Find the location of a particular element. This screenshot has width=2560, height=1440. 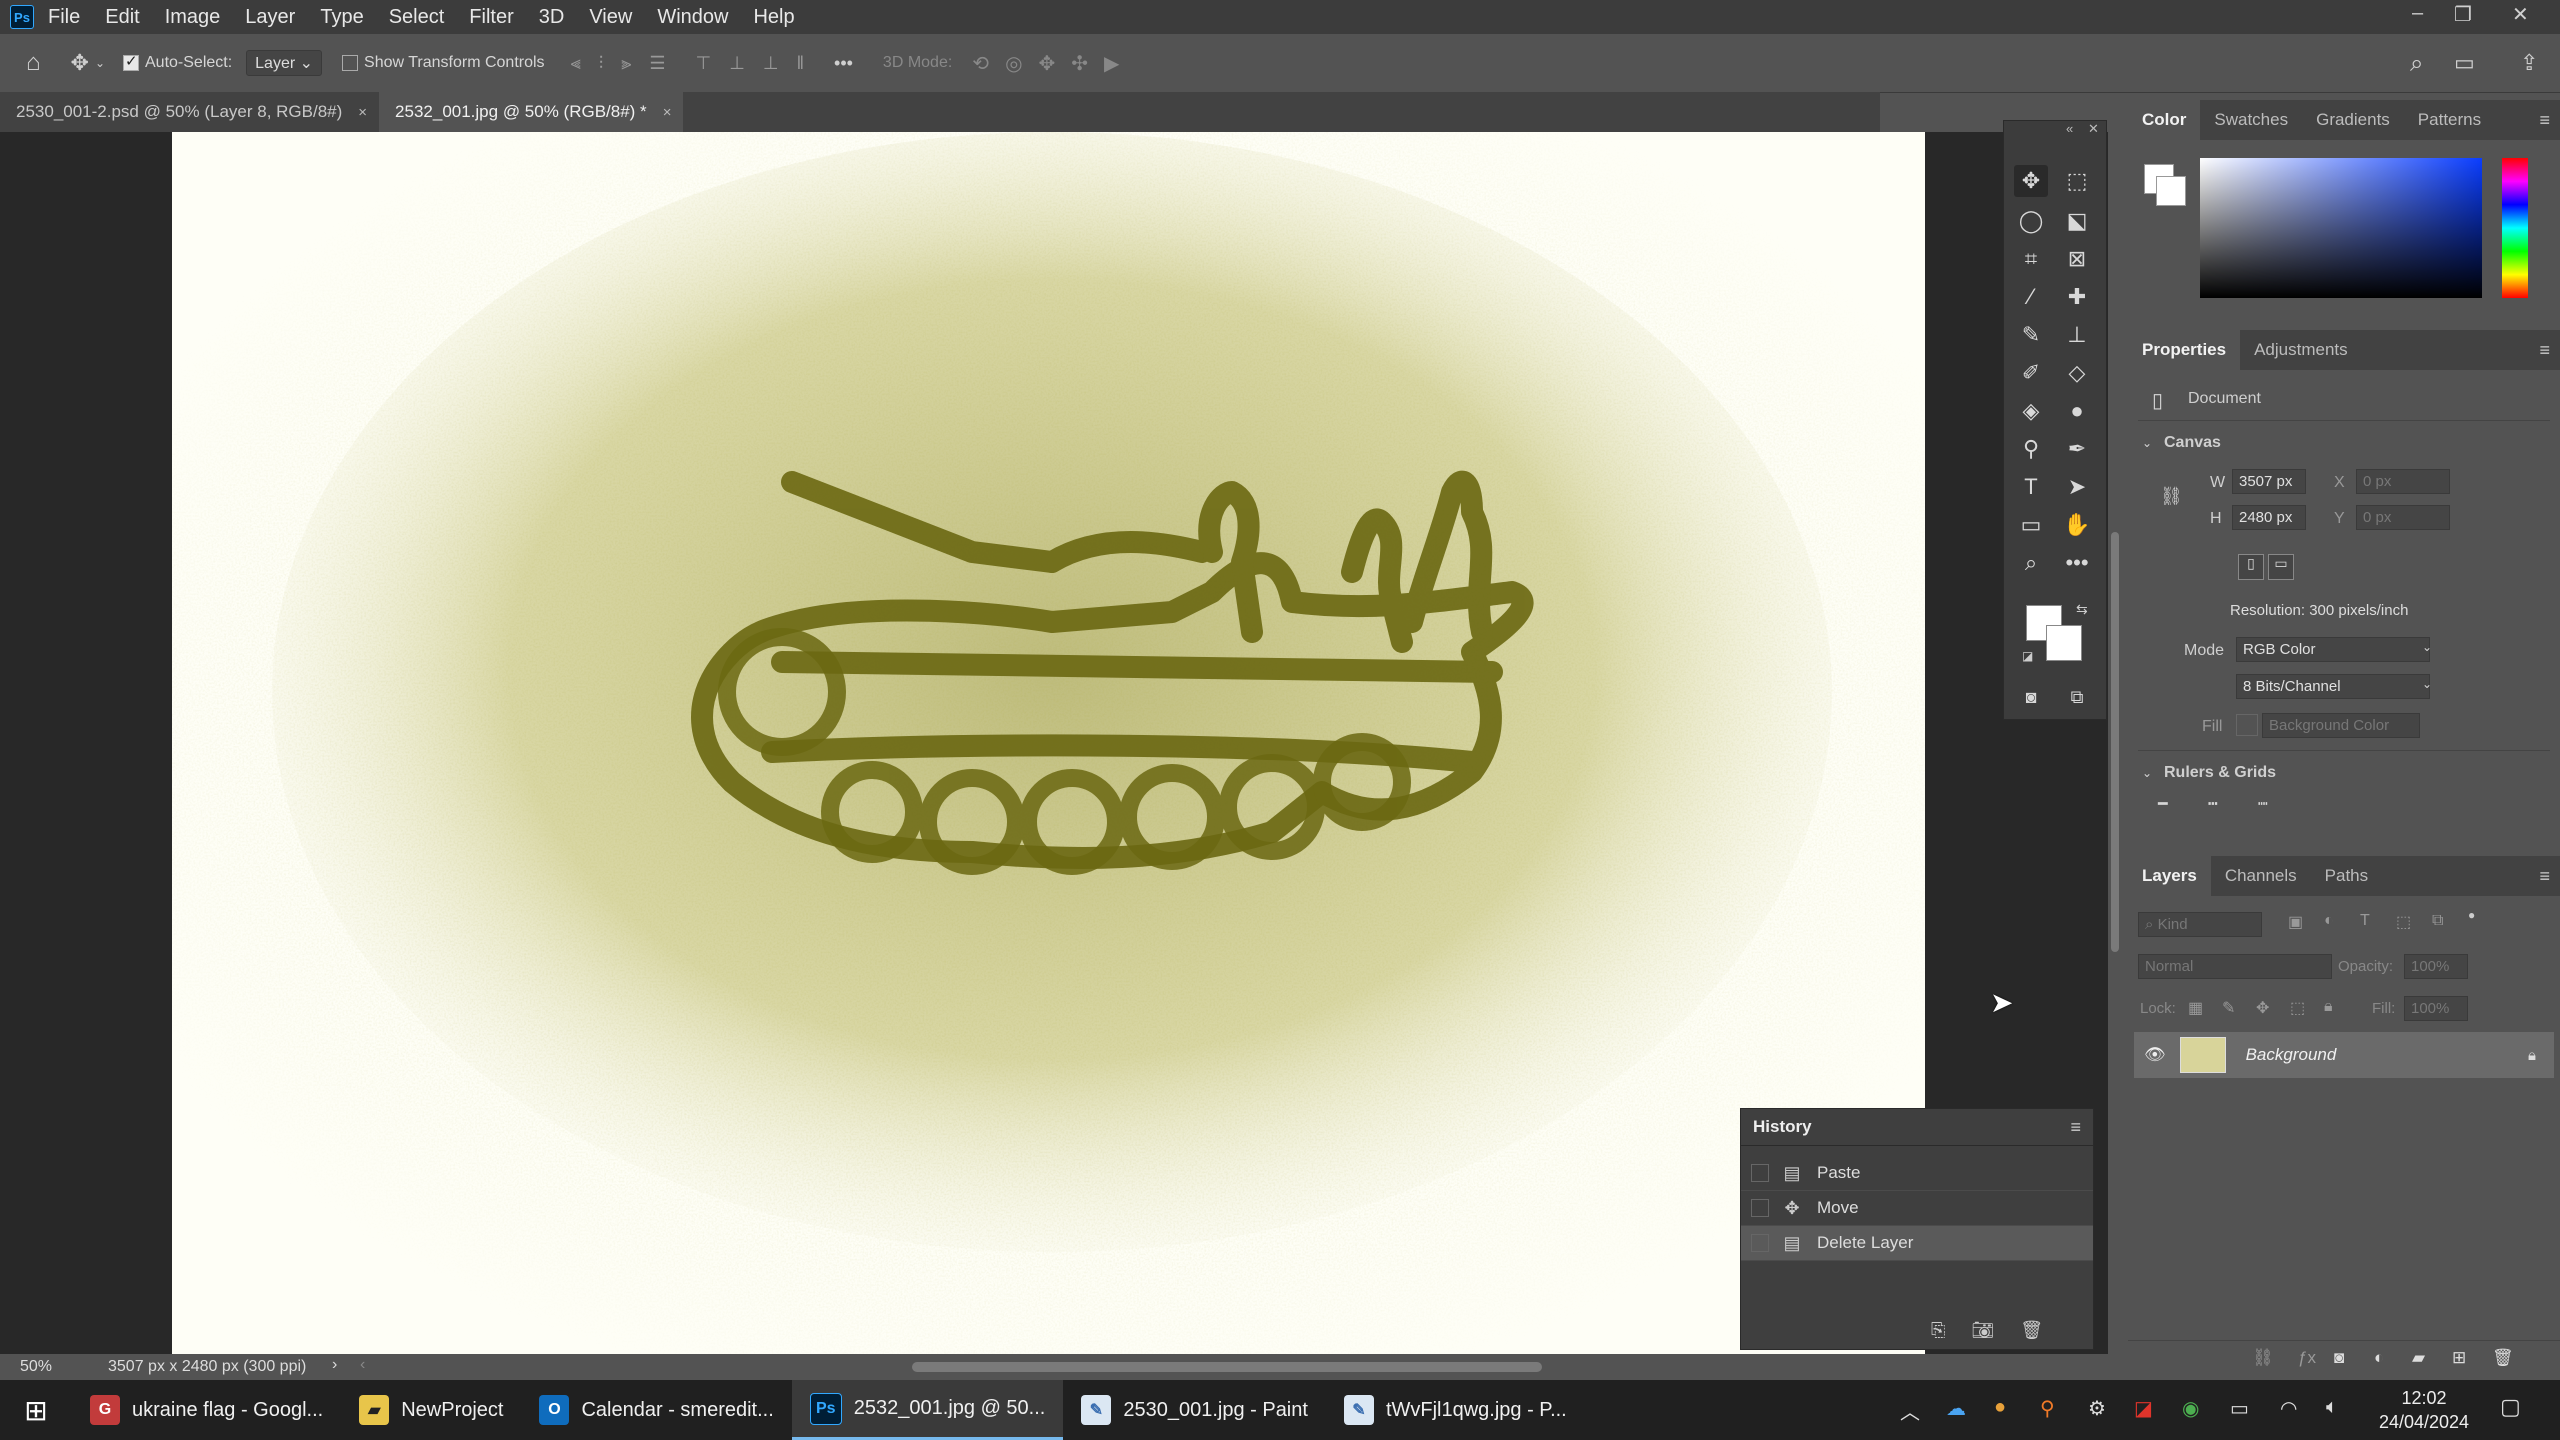

app-tray-icon: ● is located at coordinates (2000, 1407).